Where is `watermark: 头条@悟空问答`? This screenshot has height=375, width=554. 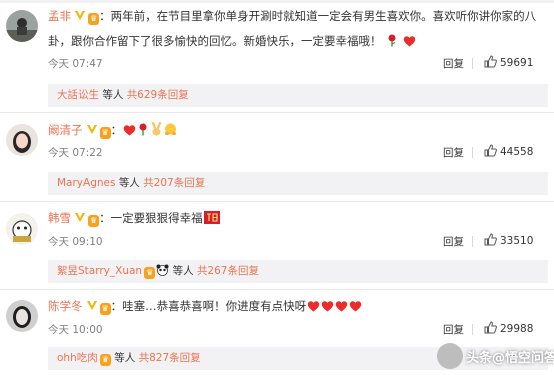 watermark: 头条@悟空问答 is located at coordinates (510, 358).